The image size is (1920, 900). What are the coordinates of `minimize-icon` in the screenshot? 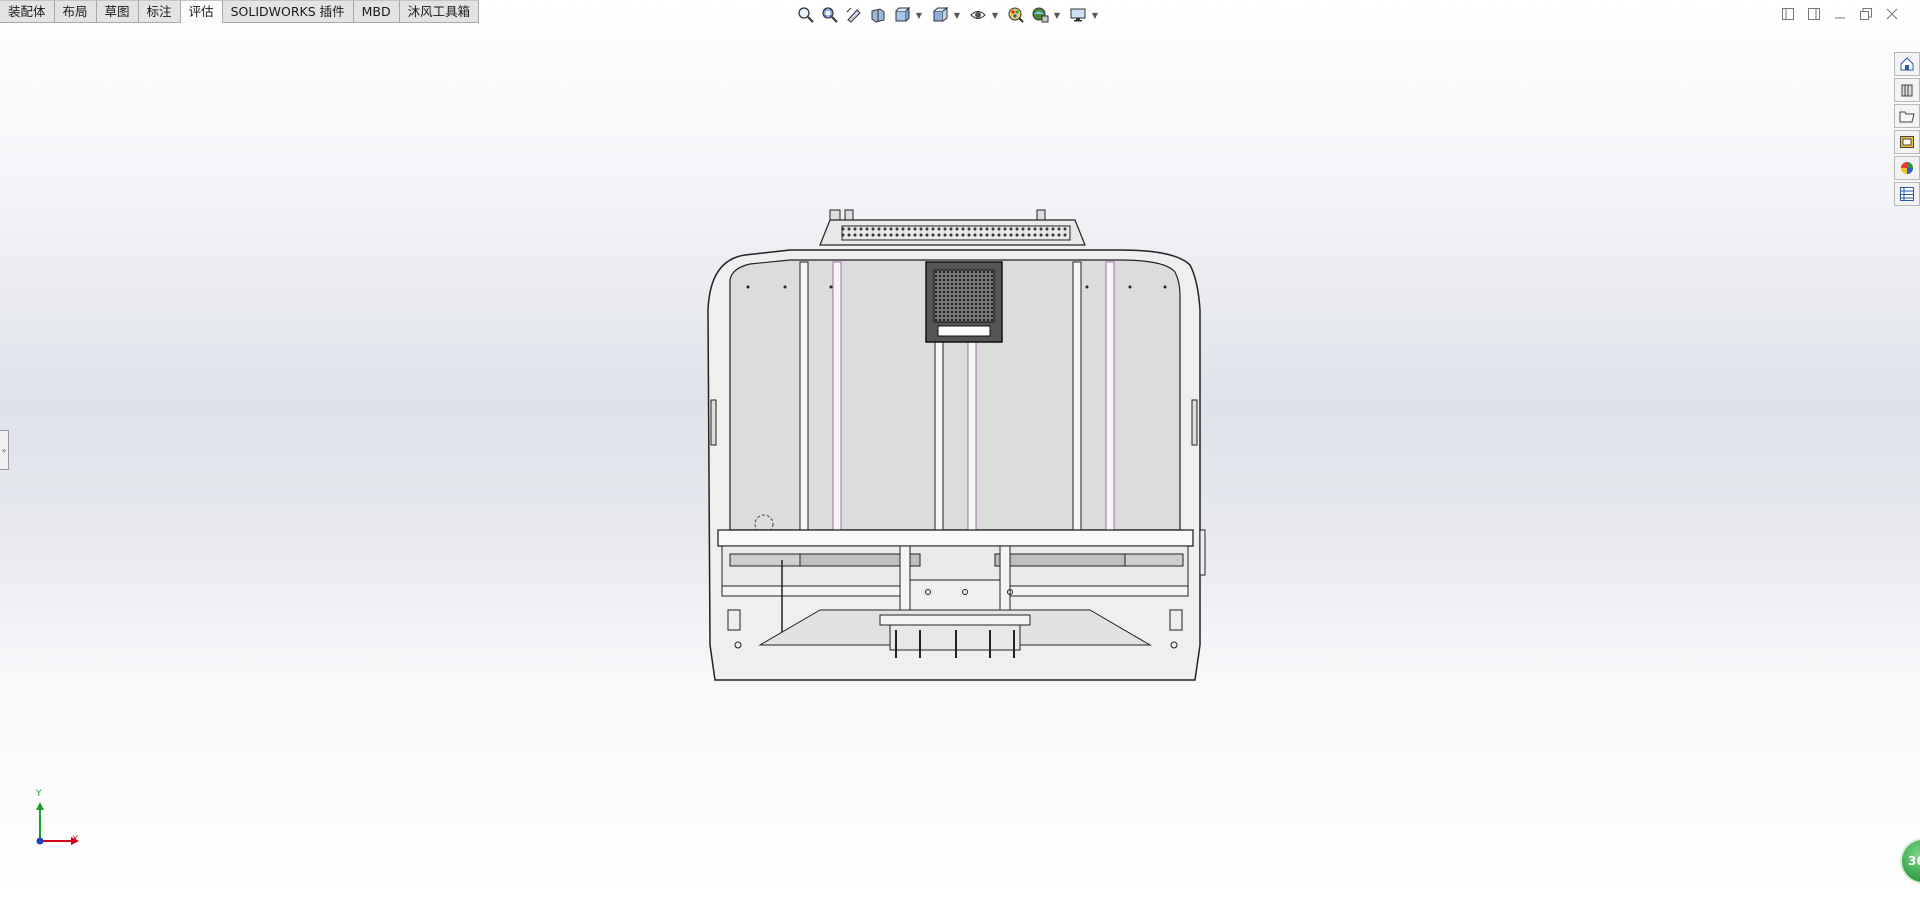 It's located at (1840, 14).